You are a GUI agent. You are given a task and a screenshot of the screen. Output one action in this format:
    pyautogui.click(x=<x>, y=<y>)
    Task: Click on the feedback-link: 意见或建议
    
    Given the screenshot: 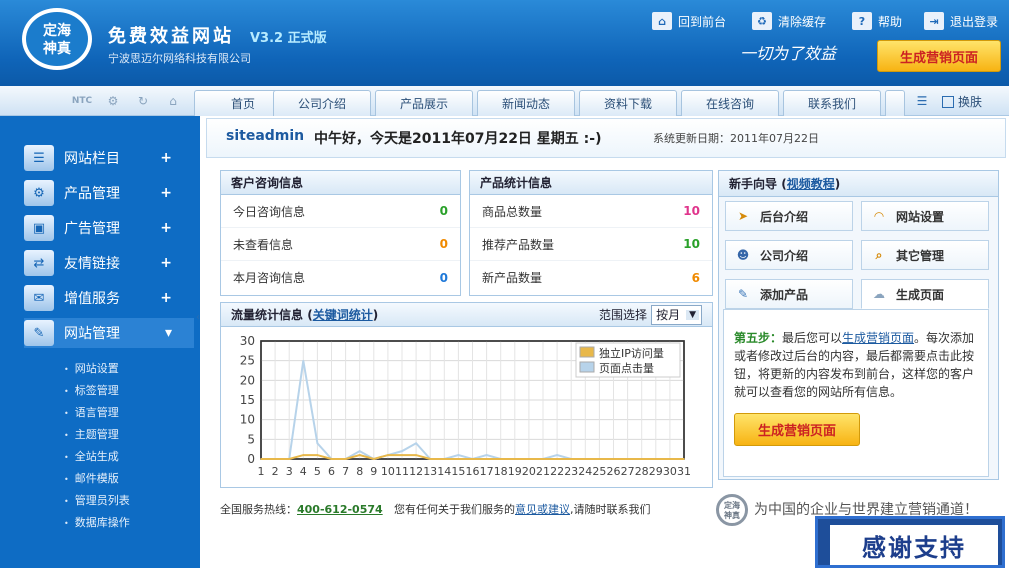 What is the action you would take?
    pyautogui.click(x=542, y=509)
    